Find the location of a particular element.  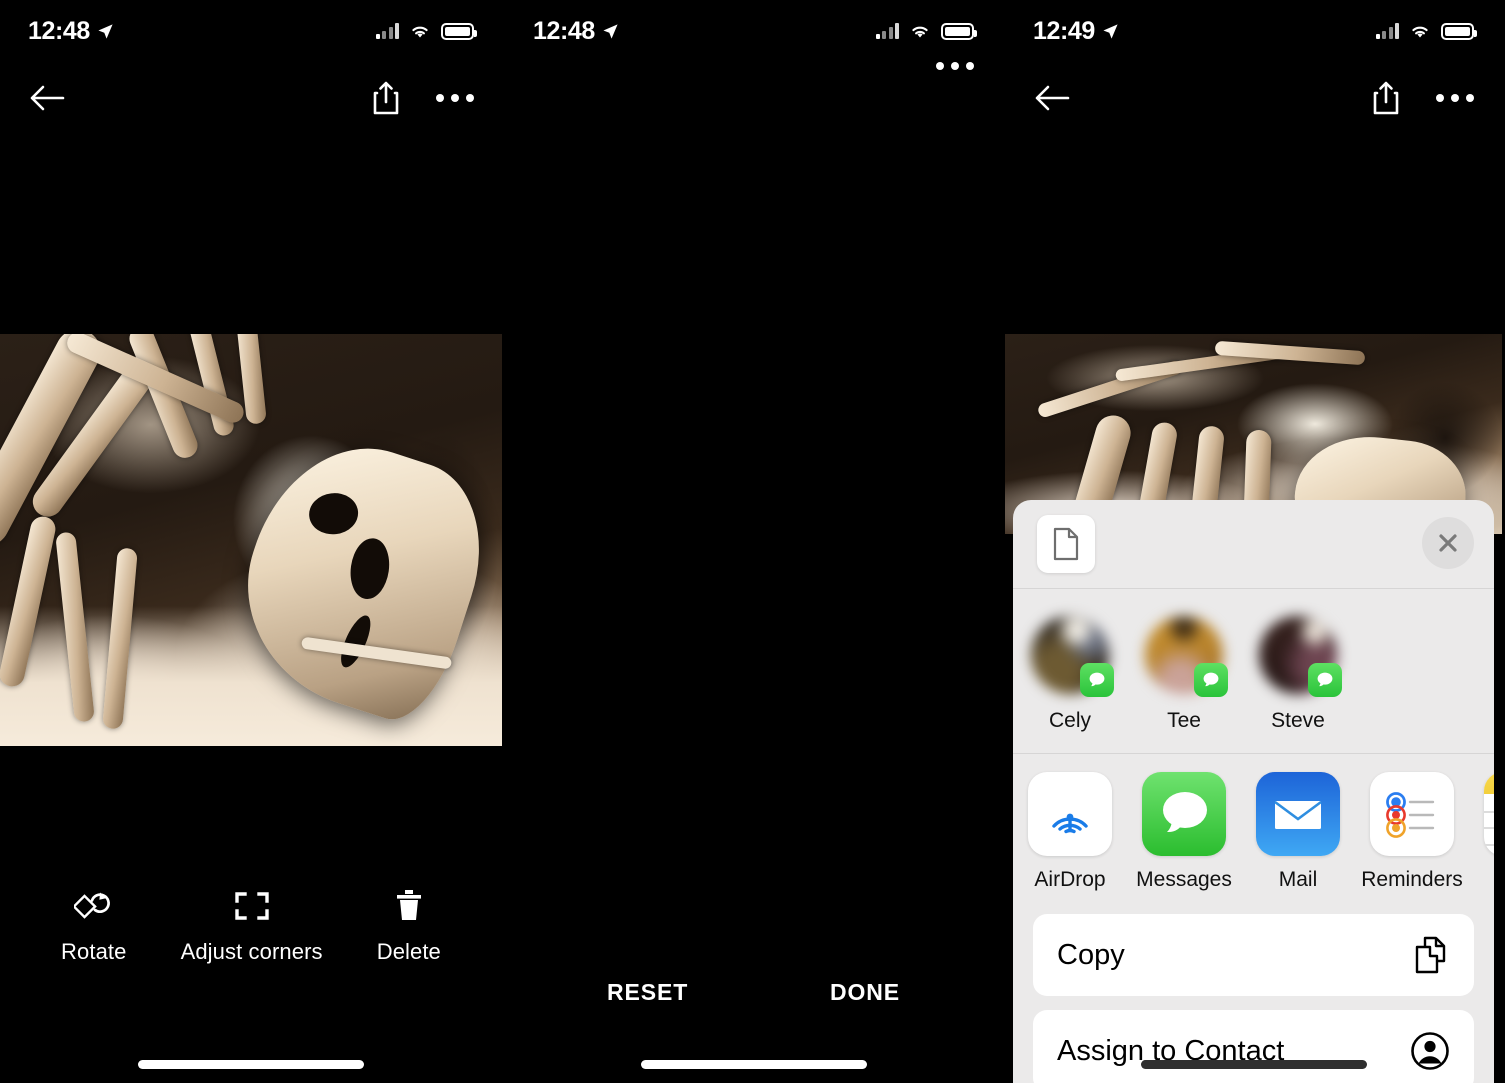

close-icon is located at coordinates (1448, 543).